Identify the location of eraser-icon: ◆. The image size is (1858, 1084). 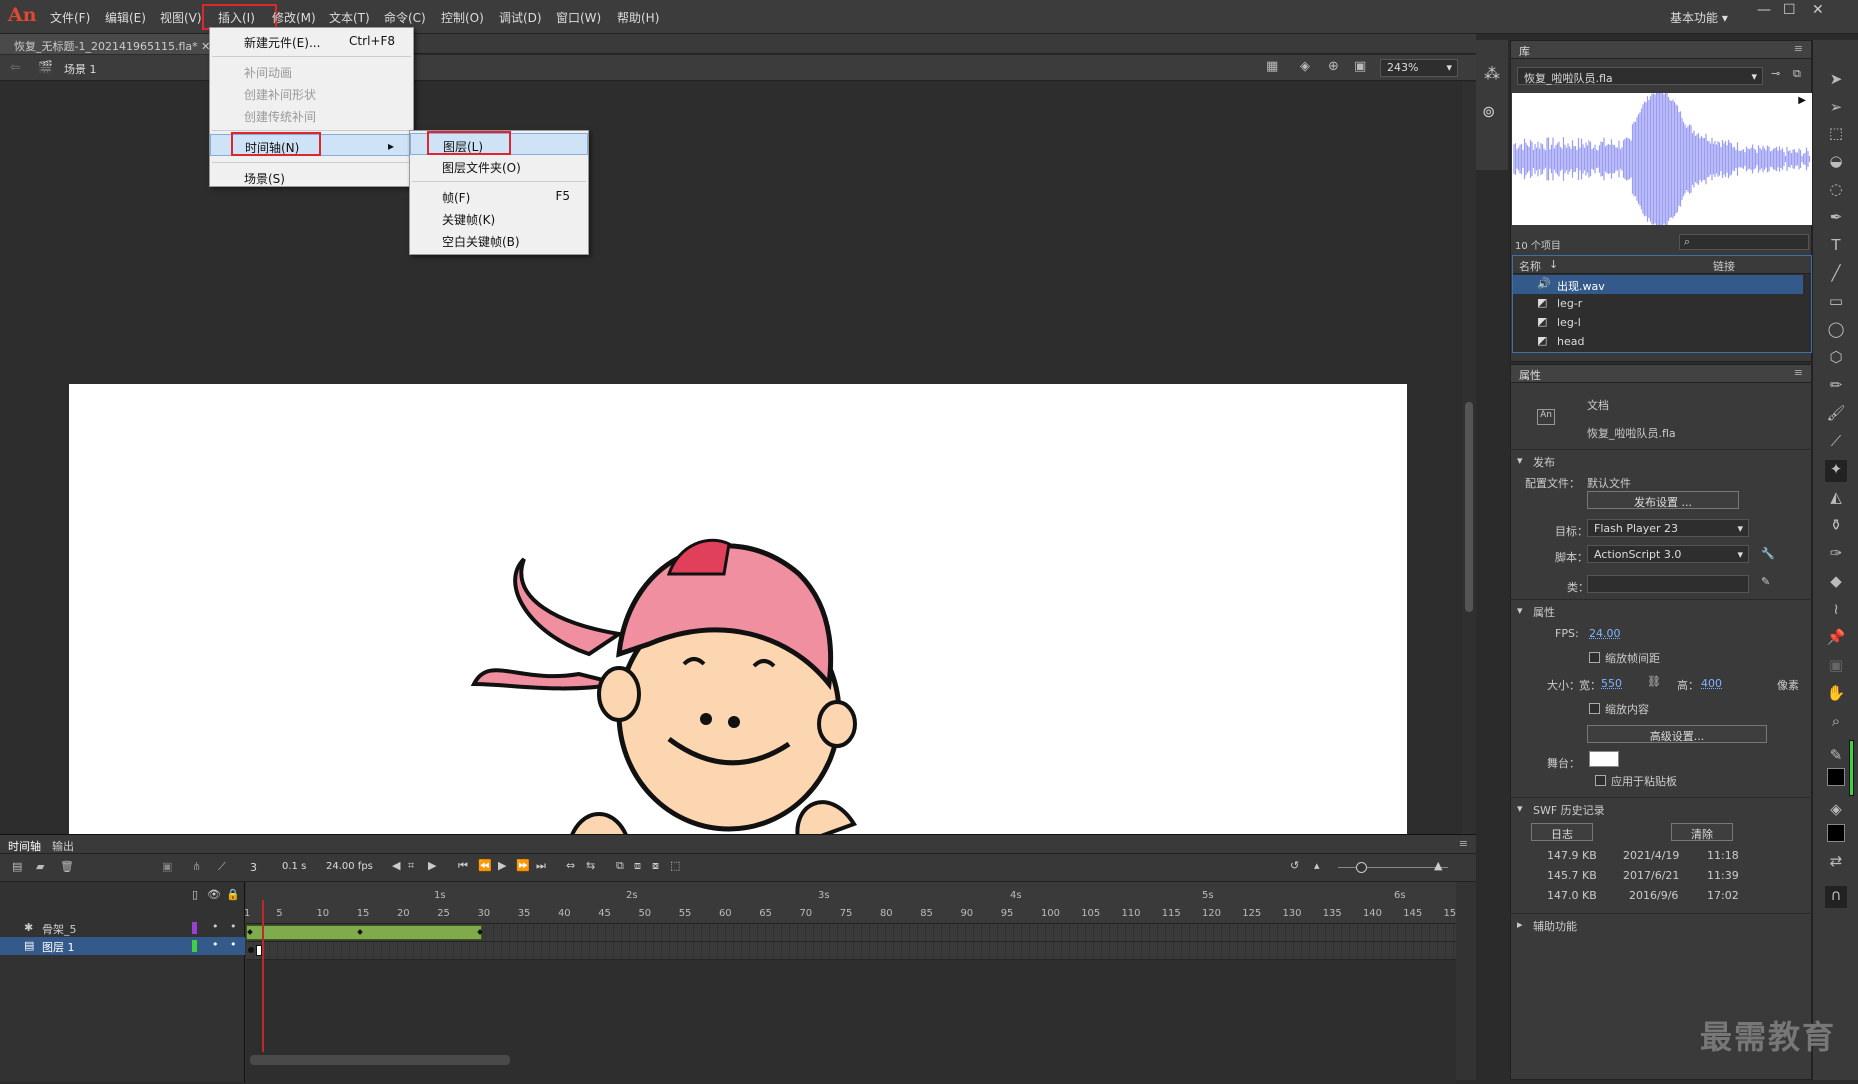
(1836, 583).